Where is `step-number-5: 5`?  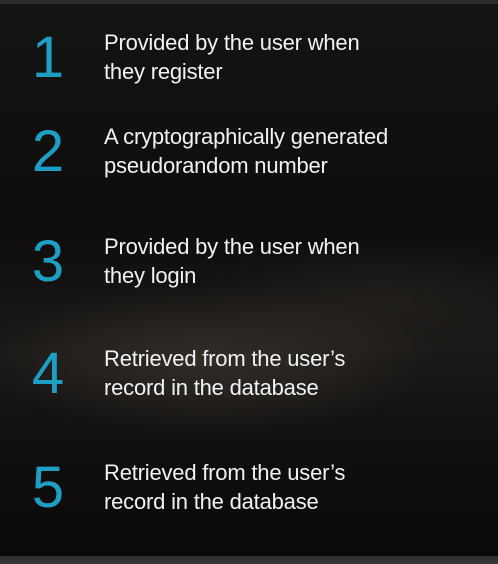 step-number-5: 5 is located at coordinates (48, 487).